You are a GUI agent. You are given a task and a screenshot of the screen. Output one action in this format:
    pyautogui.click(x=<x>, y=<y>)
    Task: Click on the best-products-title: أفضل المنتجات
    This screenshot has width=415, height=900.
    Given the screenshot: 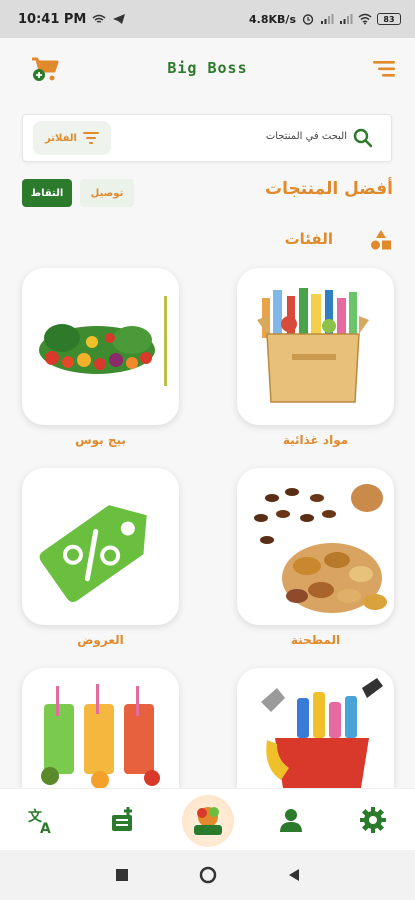 What is the action you would take?
    pyautogui.click(x=328, y=189)
    